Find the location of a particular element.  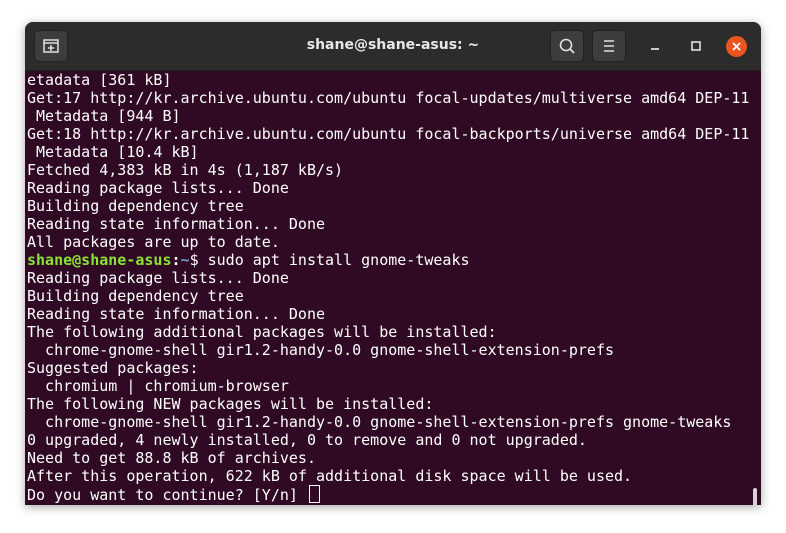

prompt-path: ~ is located at coordinates (185, 260).